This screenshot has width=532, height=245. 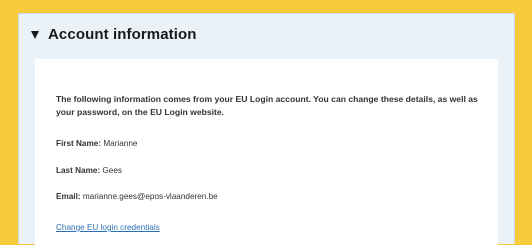 I want to click on panel-title: Account information, so click(x=122, y=34).